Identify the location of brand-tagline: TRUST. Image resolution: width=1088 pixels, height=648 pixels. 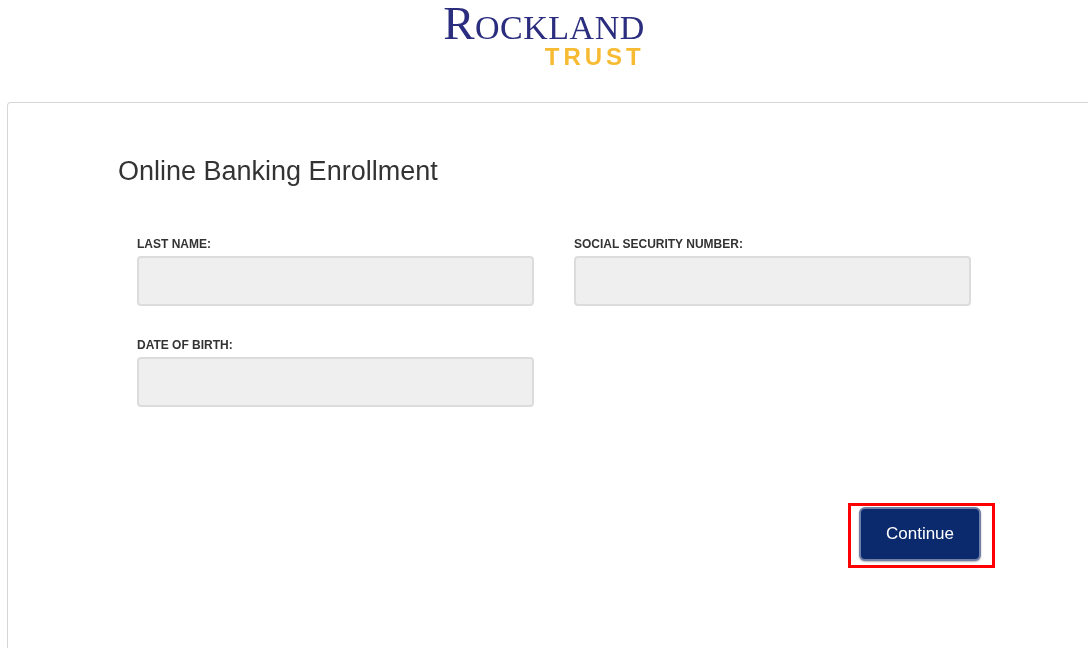
(594, 57).